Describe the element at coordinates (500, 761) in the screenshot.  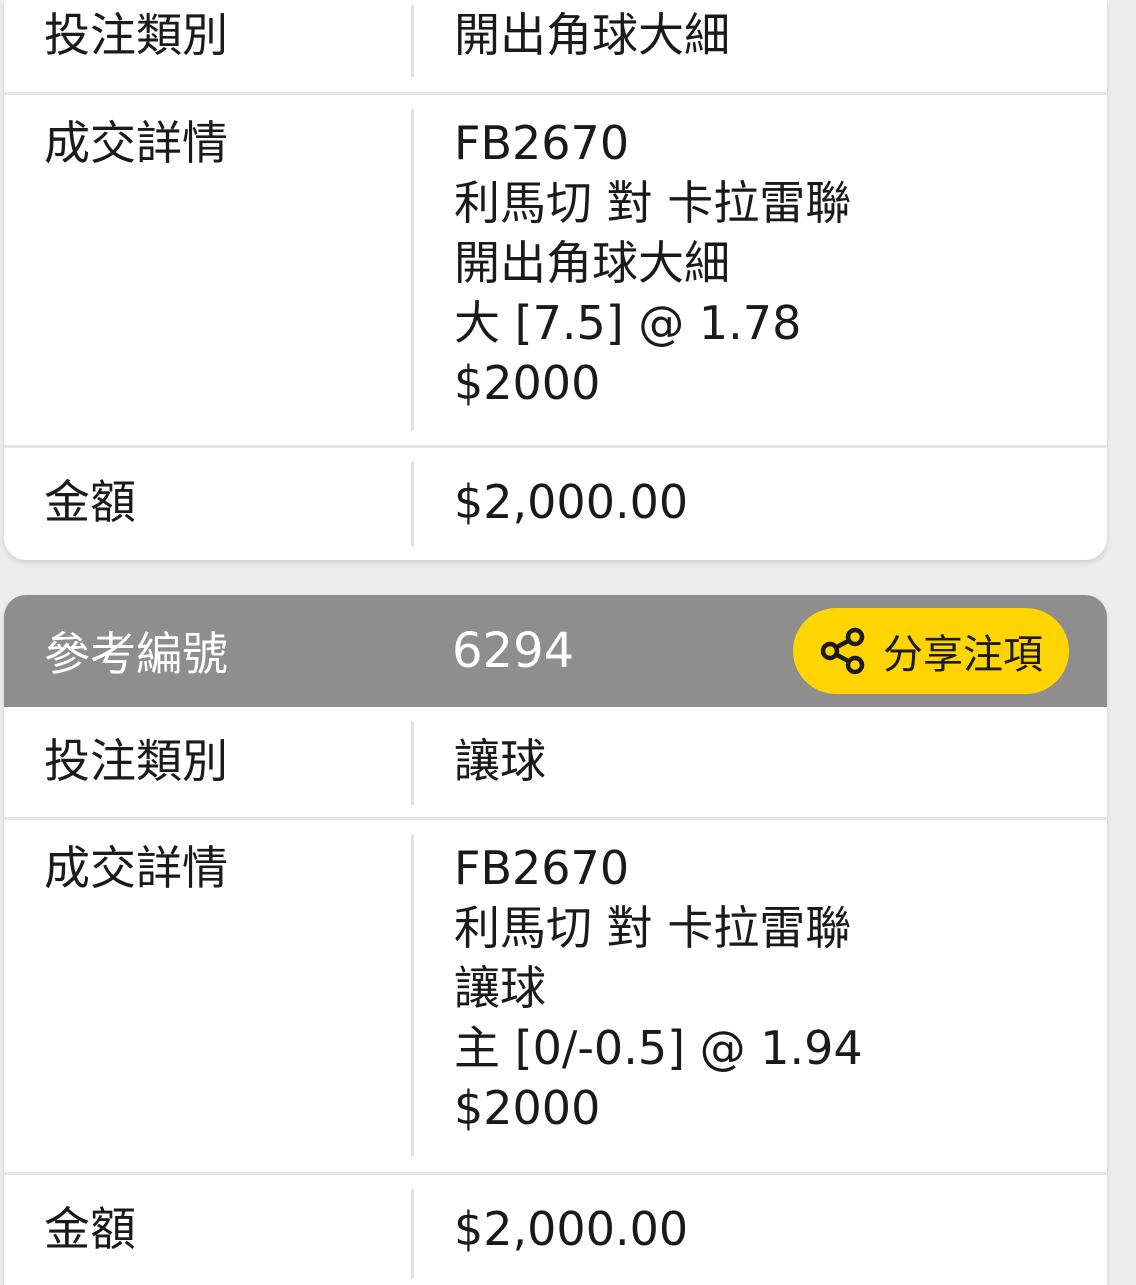
I see `bet-type-value: 讓球` at that location.